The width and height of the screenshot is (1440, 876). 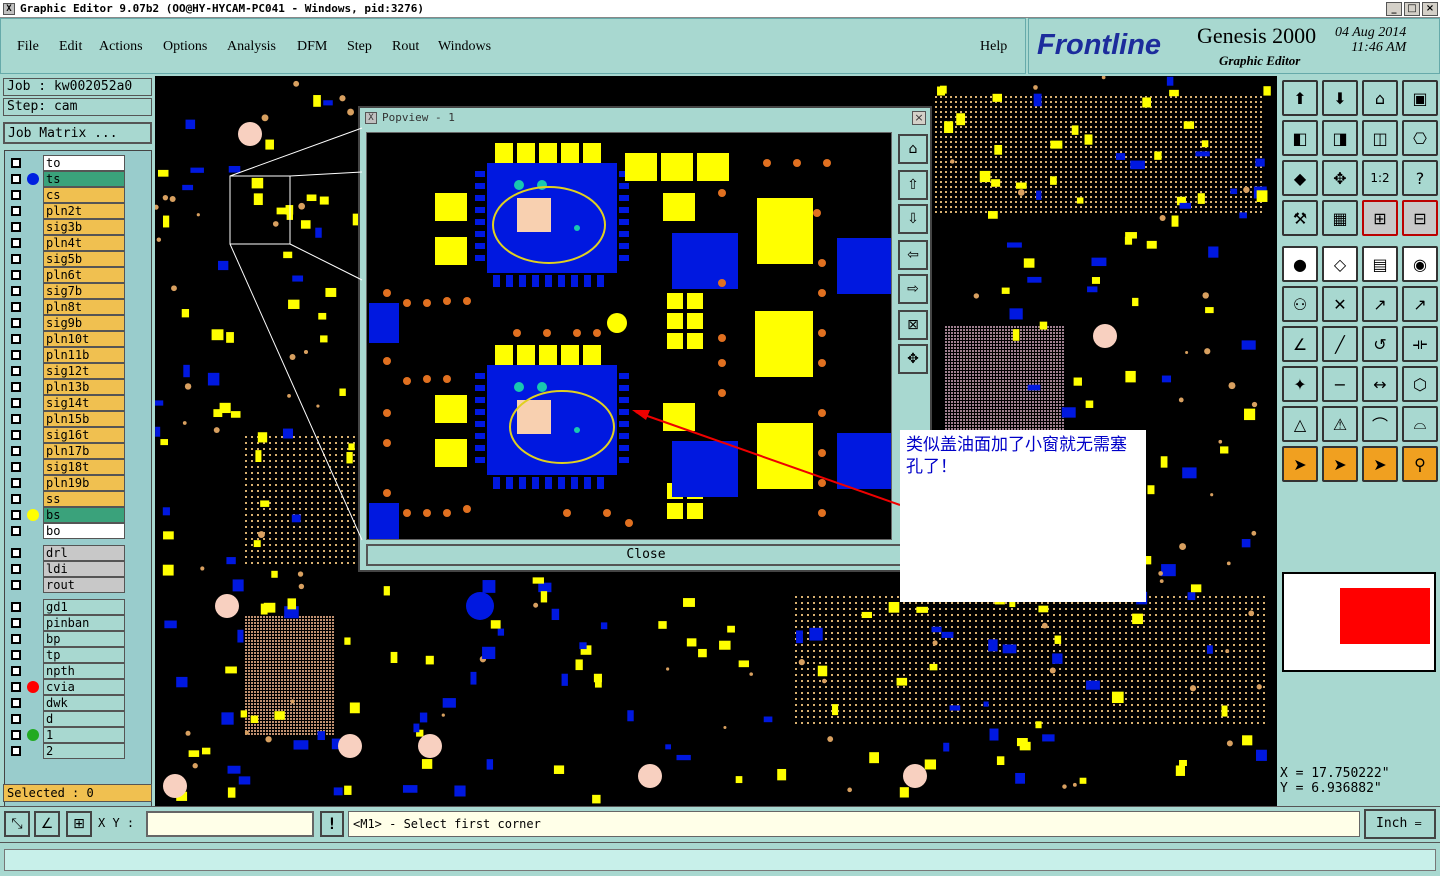 I want to click on layer-name: rout, so click(x=84, y=585).